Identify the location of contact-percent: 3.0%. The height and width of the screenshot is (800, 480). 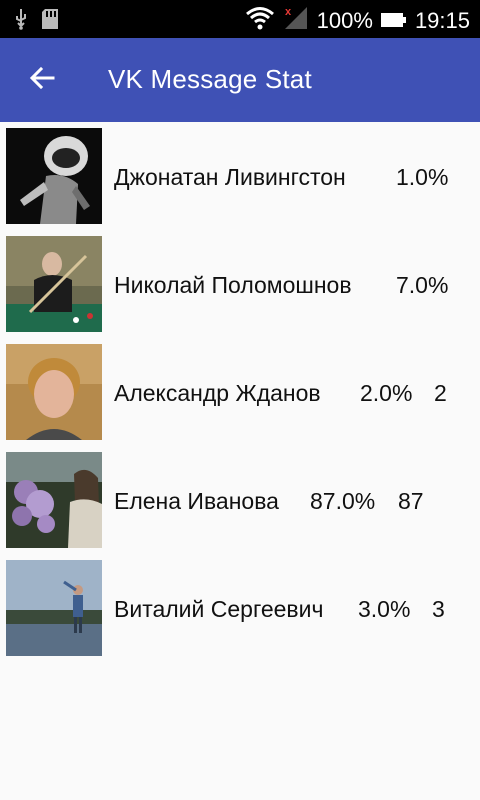
(384, 609).